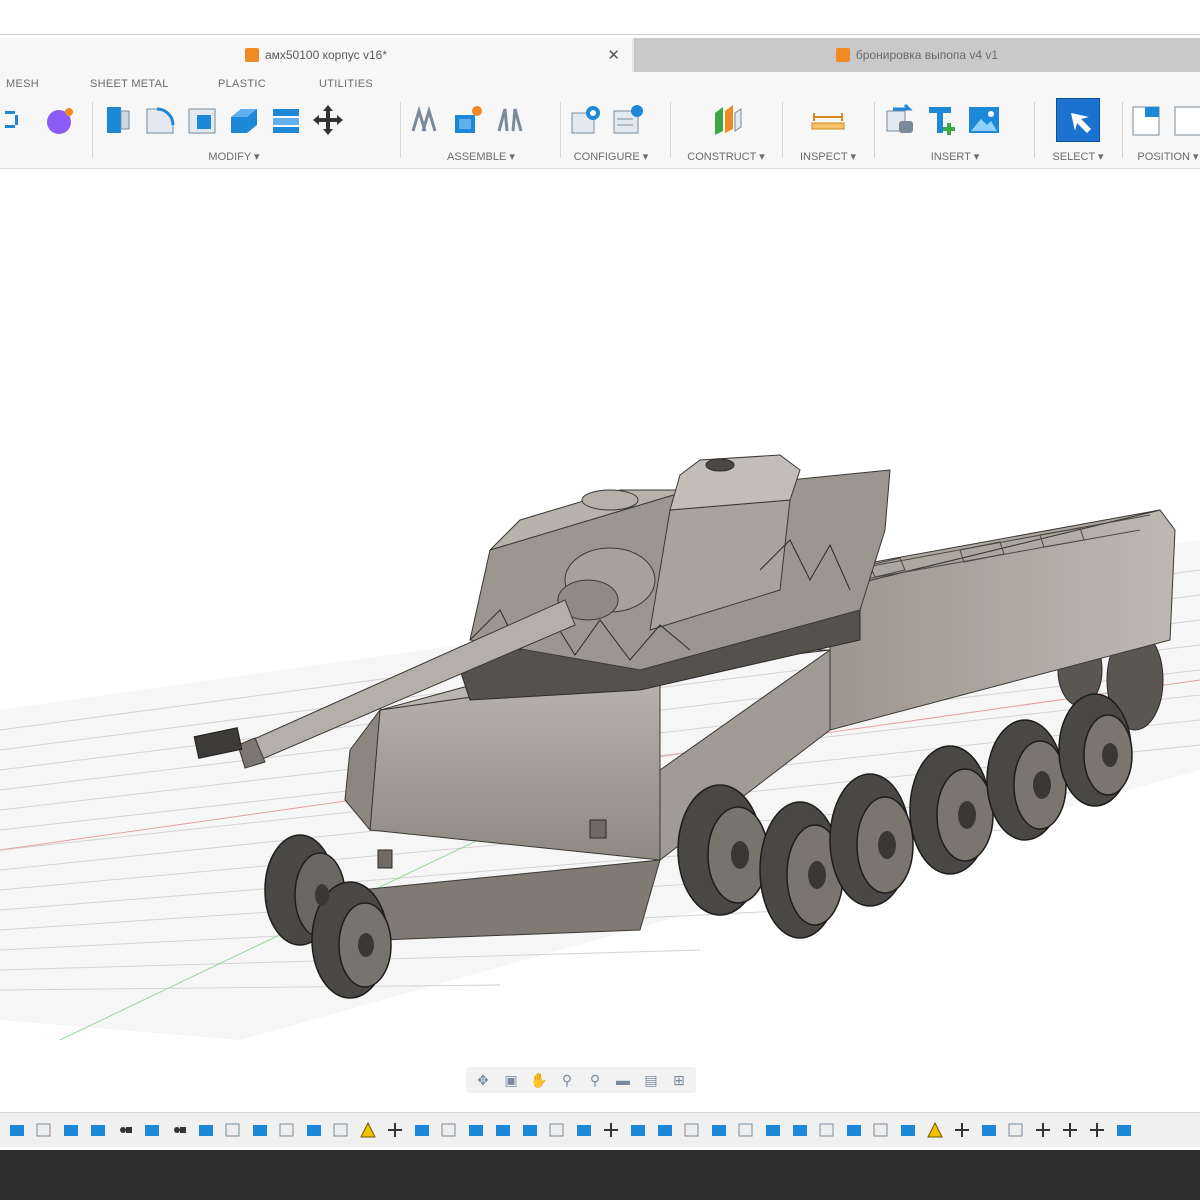  What do you see at coordinates (244, 120) in the screenshot?
I see `shell-icon` at bounding box center [244, 120].